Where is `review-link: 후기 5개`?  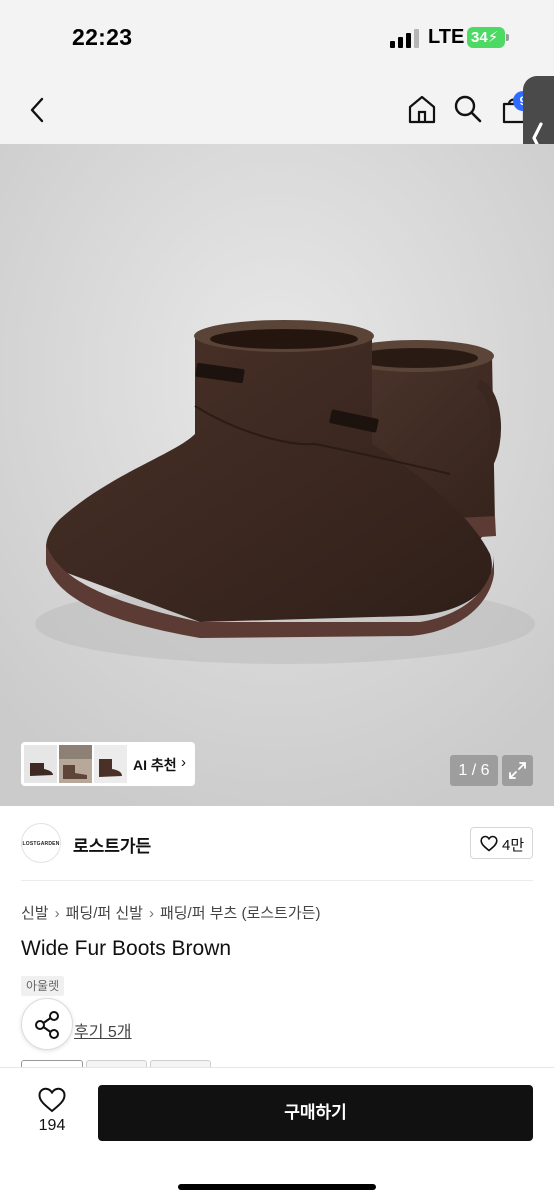
review-link: 후기 5개 is located at coordinates (103, 1030).